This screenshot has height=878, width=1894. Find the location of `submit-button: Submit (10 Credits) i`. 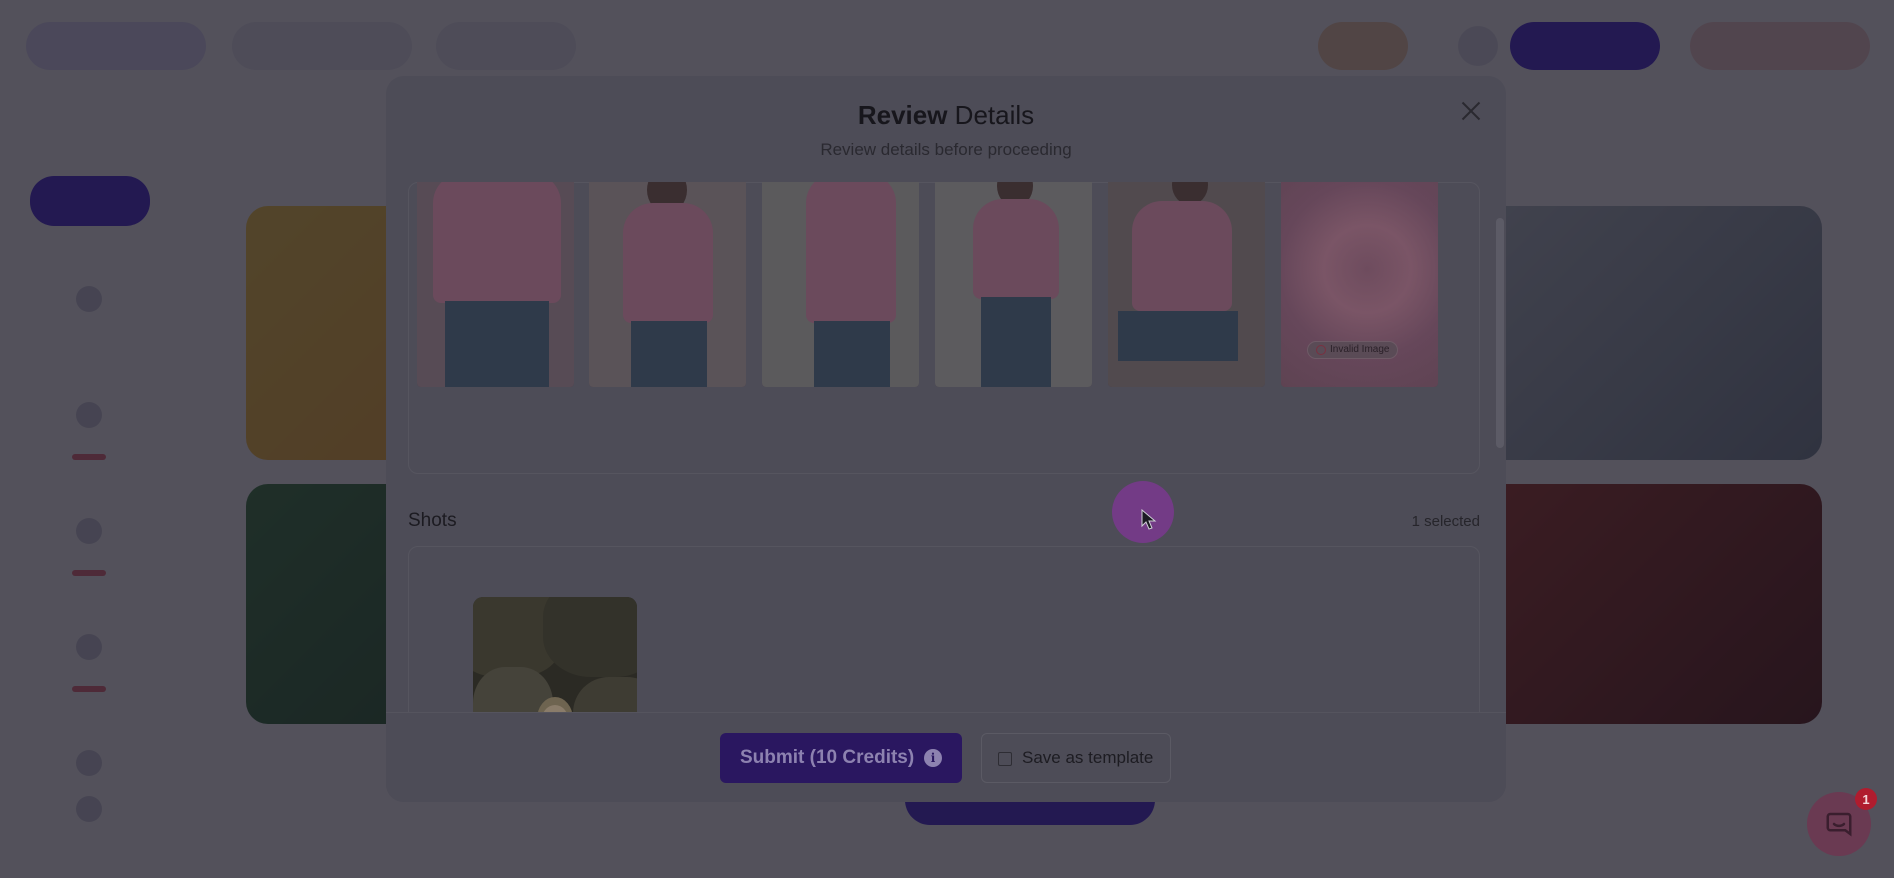

submit-button: Submit (10 Credits) i is located at coordinates (841, 758).